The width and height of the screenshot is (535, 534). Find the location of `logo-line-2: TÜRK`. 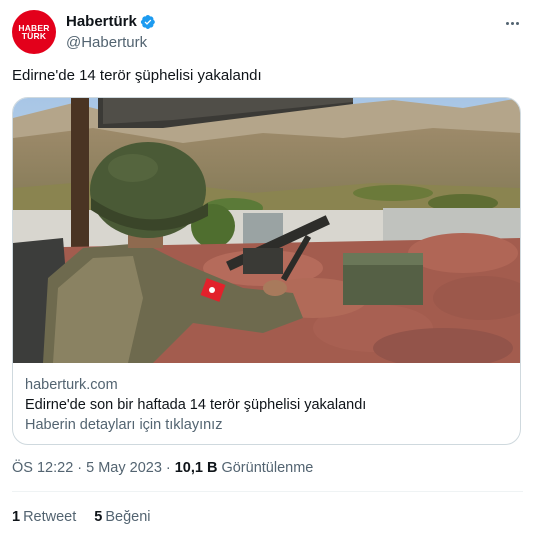

logo-line-2: TÜRK is located at coordinates (34, 36).